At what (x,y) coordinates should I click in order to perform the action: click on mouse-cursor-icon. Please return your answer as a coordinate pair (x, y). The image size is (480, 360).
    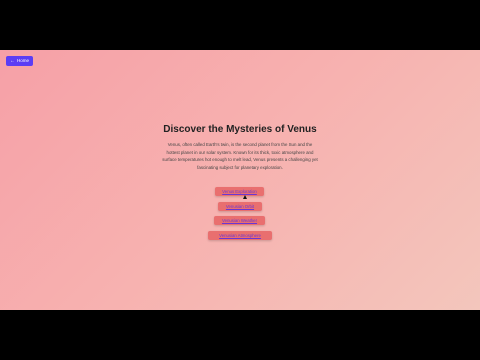
    Looking at the image, I should click on (245, 197).